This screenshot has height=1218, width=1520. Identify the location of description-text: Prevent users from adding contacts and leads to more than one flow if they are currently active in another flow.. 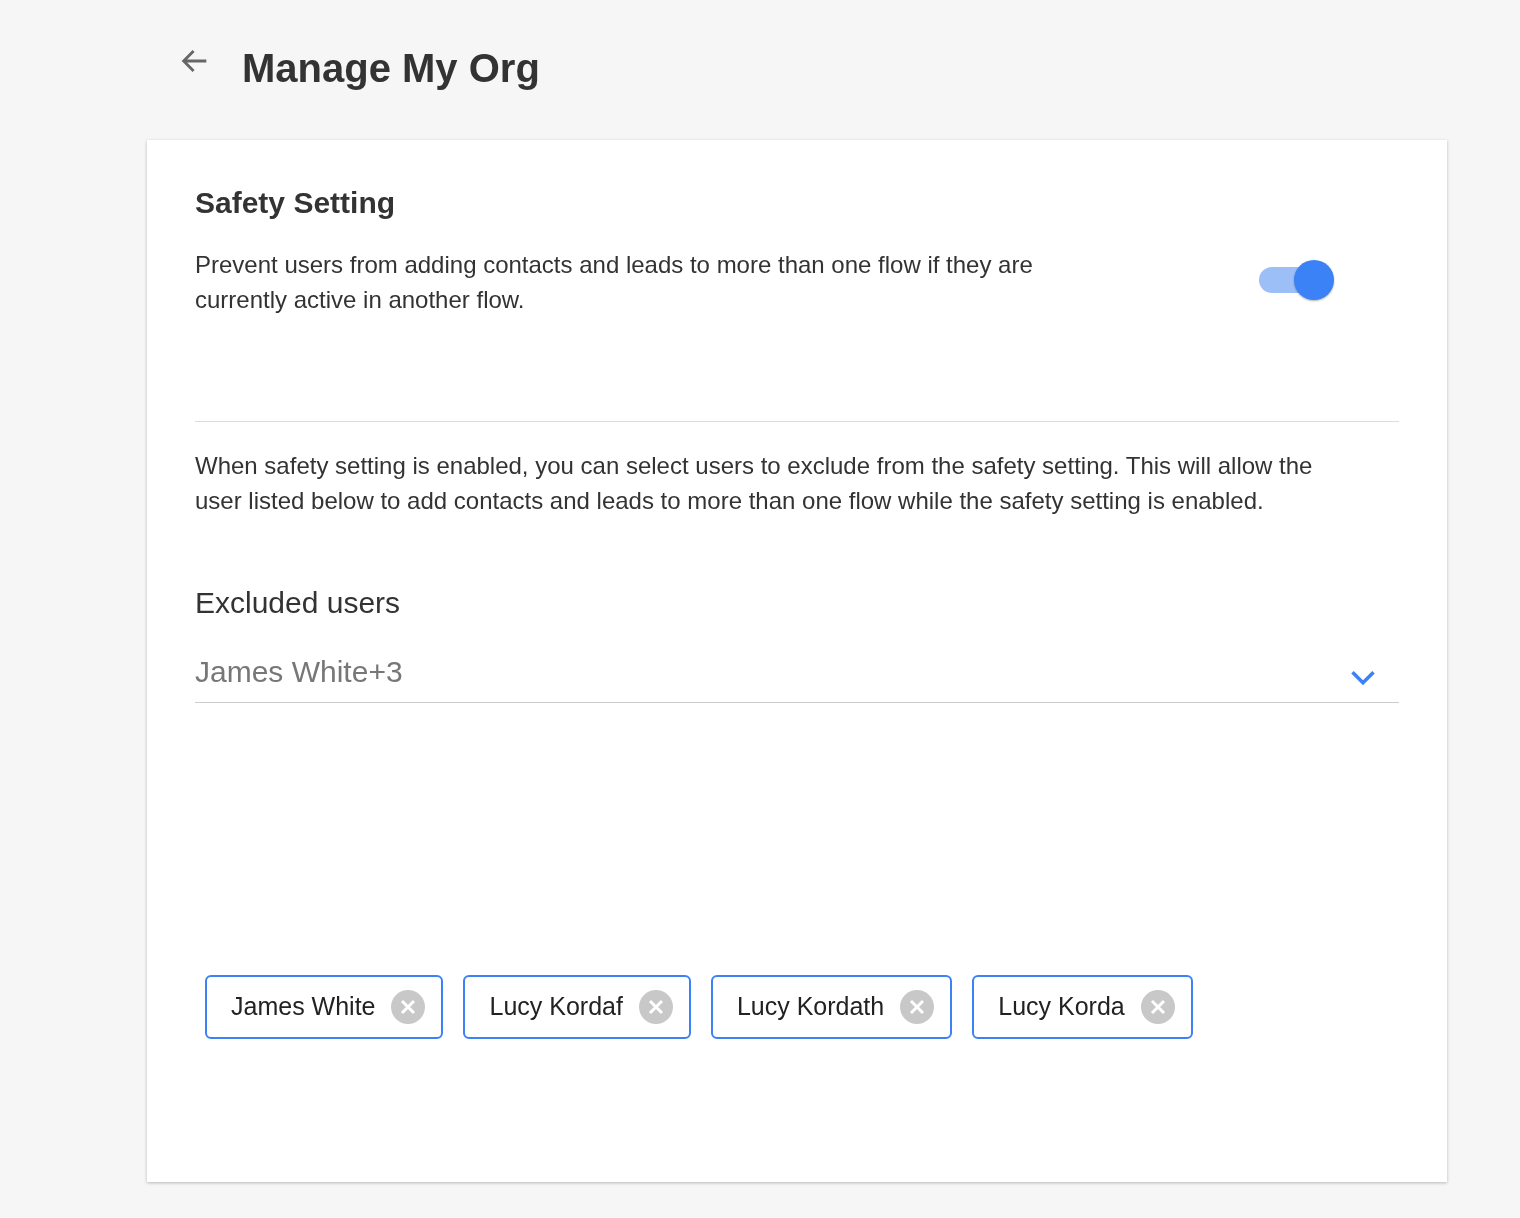
(614, 282).